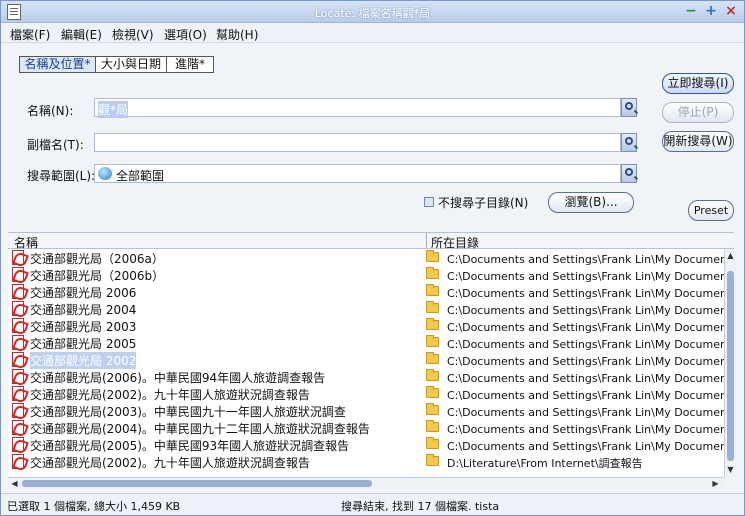 This screenshot has width=745, height=516. What do you see at coordinates (629, 107) in the screenshot?
I see `name-search-button` at bounding box center [629, 107].